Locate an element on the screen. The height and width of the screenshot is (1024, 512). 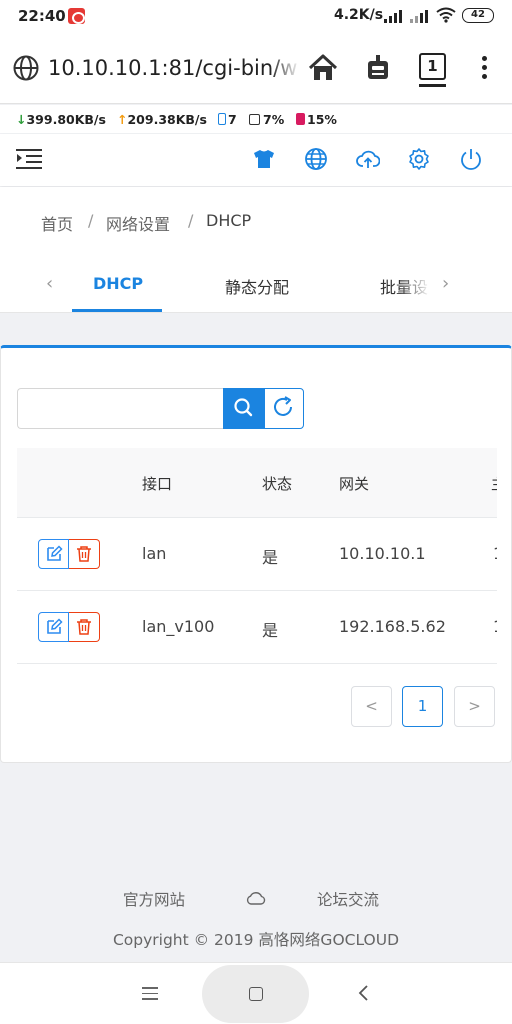
url-bar: 10.10.10.1:81/cgi-bin/web is located at coordinates (173, 68).